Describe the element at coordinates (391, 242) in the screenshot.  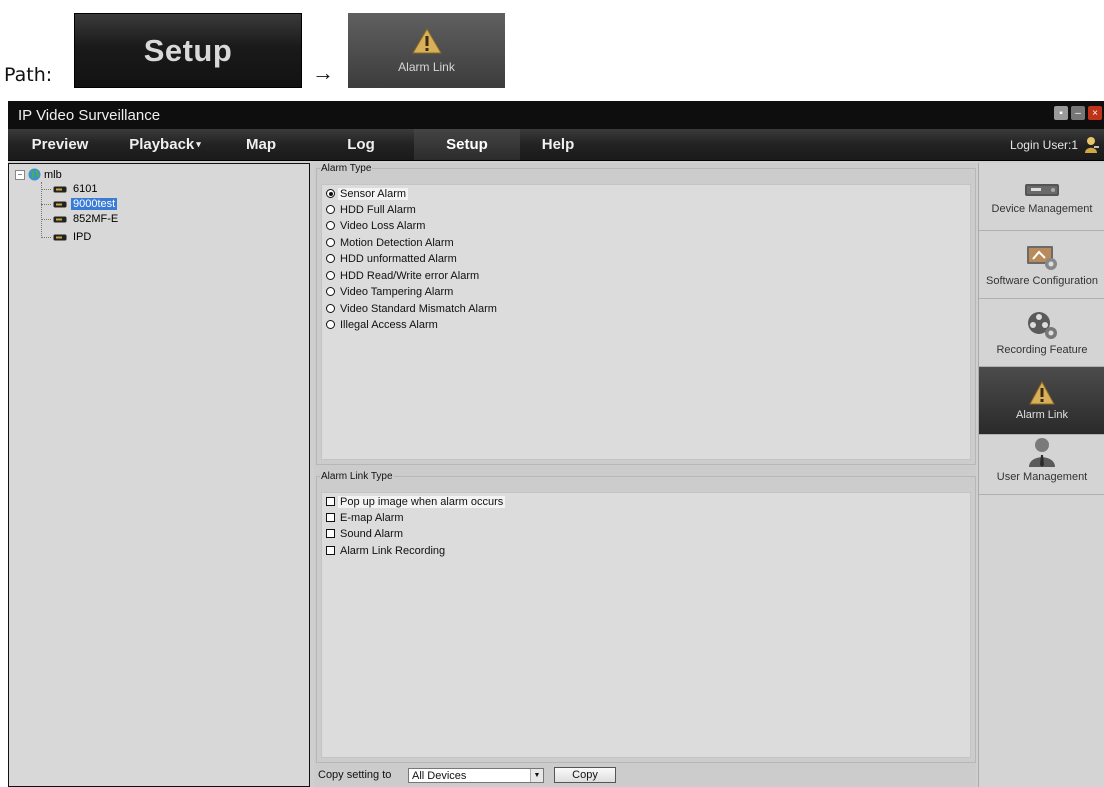
I see `alarm-option-motion: Motion Detection Alarm` at that location.